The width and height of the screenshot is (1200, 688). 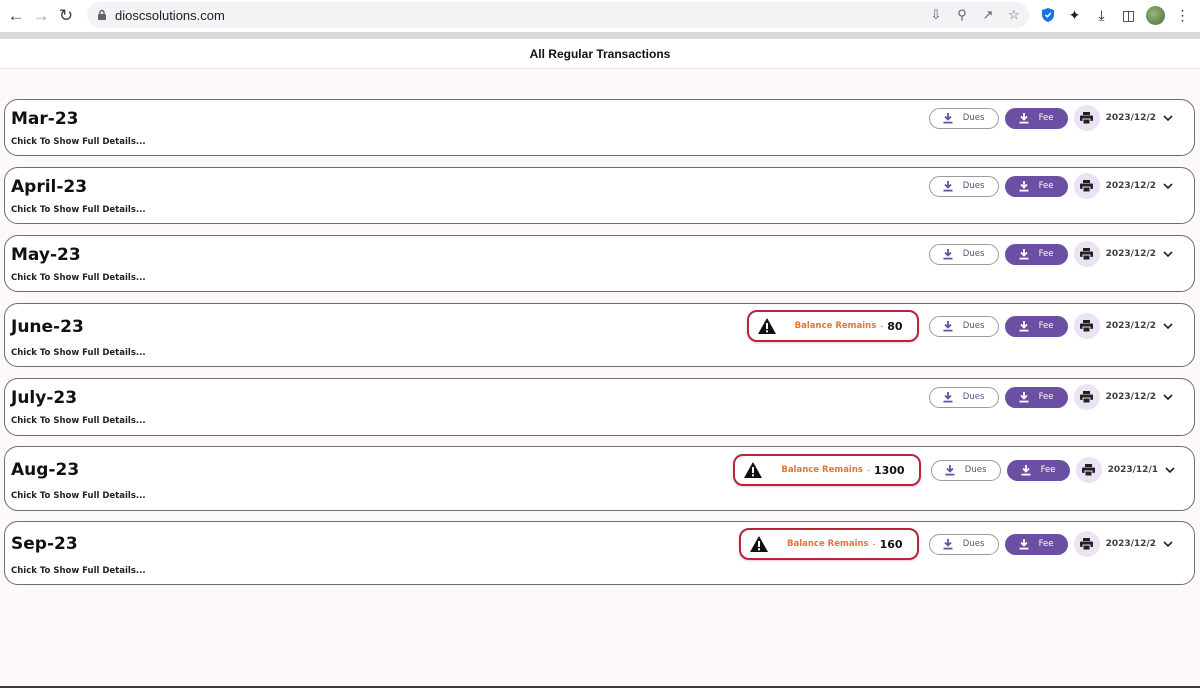 I want to click on warning-icon, so click(x=753, y=470).